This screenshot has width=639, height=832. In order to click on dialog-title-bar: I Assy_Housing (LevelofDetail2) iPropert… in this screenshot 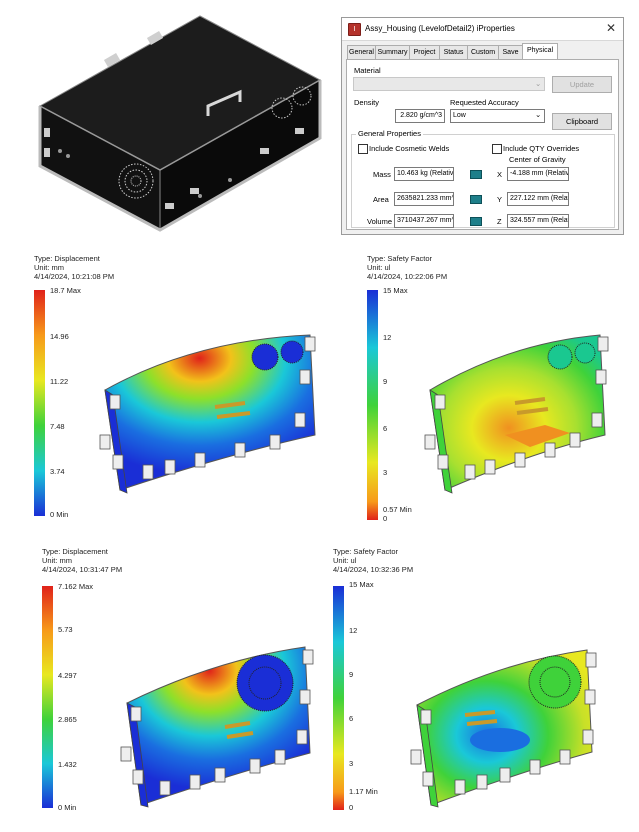, I will do `click(482, 29)`.